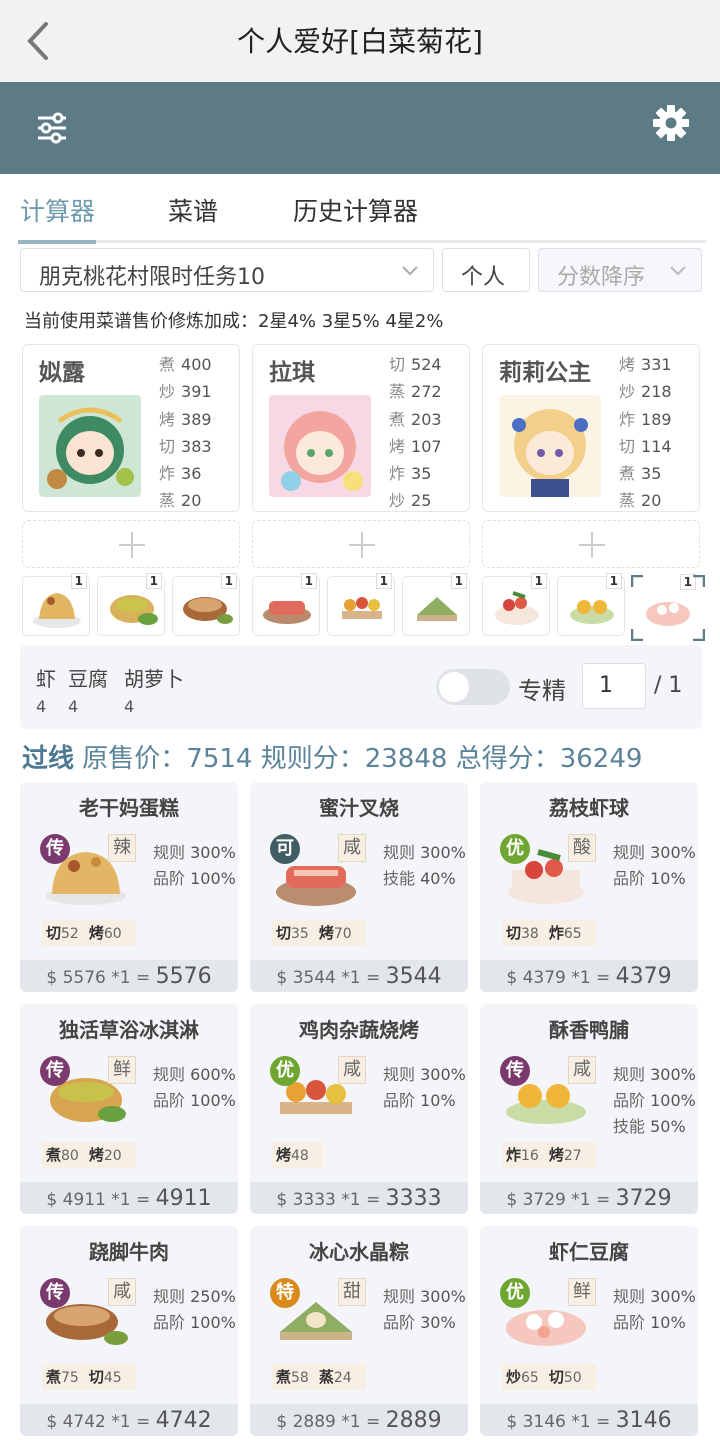  What do you see at coordinates (671, 123) in the screenshot?
I see `settings-button` at bounding box center [671, 123].